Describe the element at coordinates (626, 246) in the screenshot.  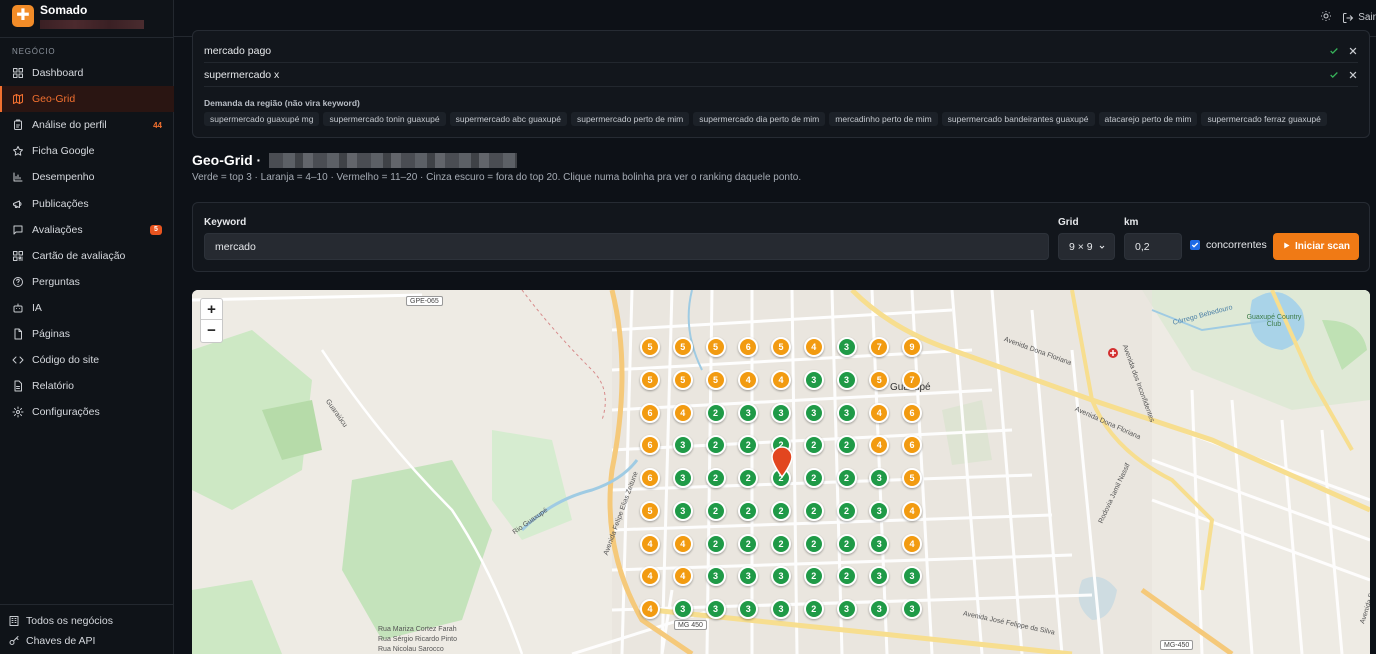
I see `keyword-input: mercado` at that location.